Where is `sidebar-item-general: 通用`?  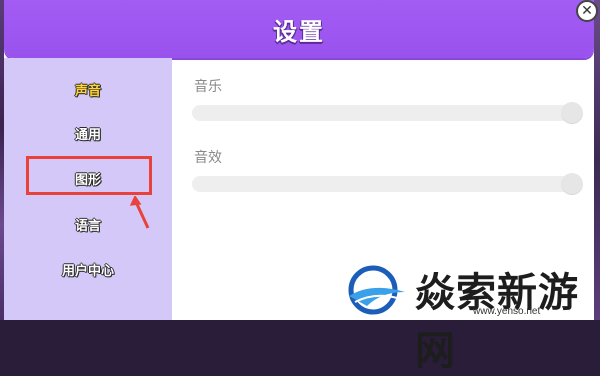
sidebar-item-general: 通用 is located at coordinates (88, 133).